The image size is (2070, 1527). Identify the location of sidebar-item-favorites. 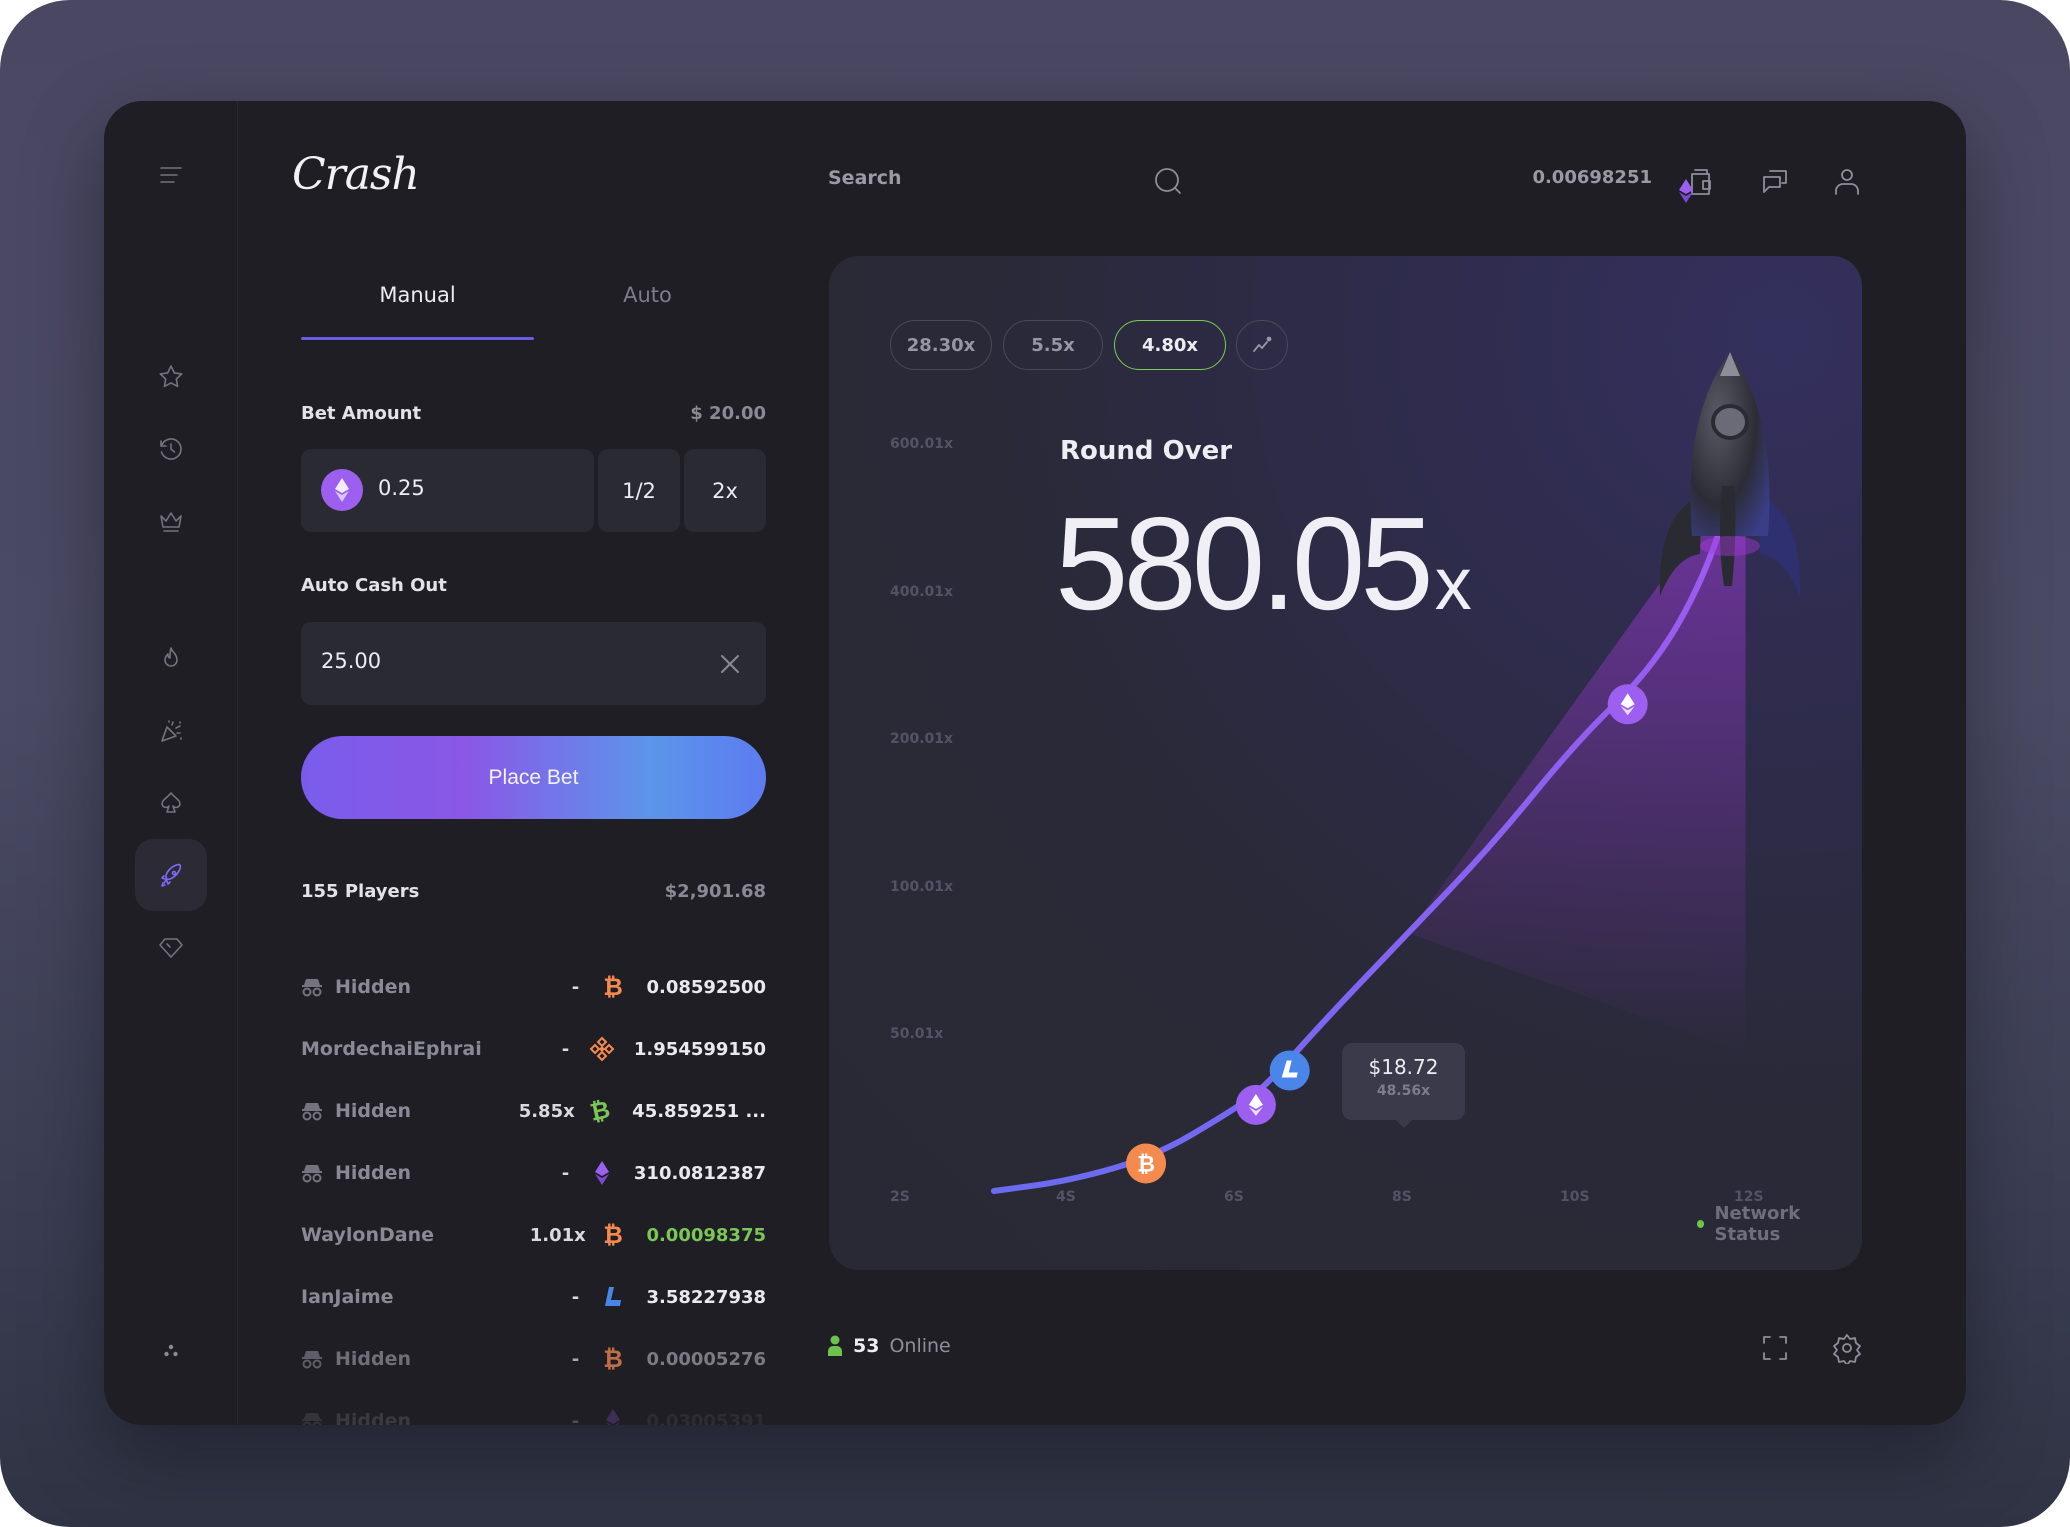
(171, 377).